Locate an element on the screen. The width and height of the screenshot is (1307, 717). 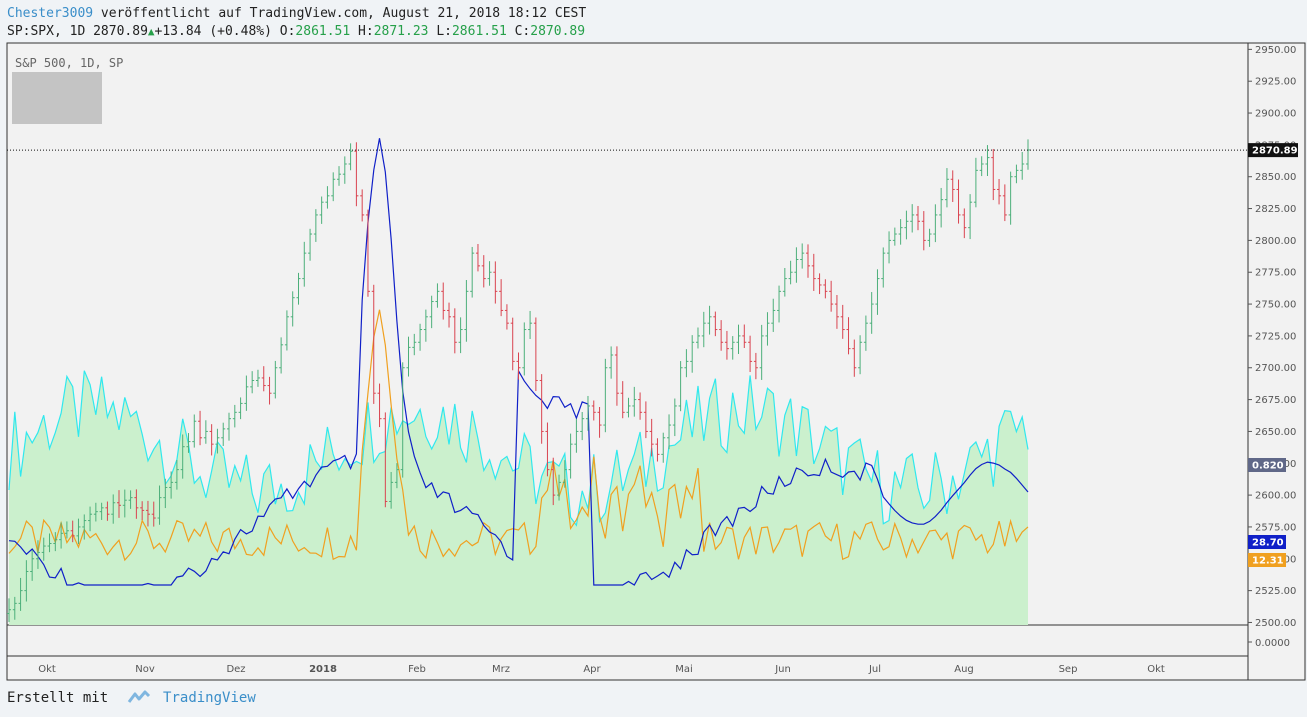
price-tick-label: 2925.00 is located at coordinates (1275, 82).